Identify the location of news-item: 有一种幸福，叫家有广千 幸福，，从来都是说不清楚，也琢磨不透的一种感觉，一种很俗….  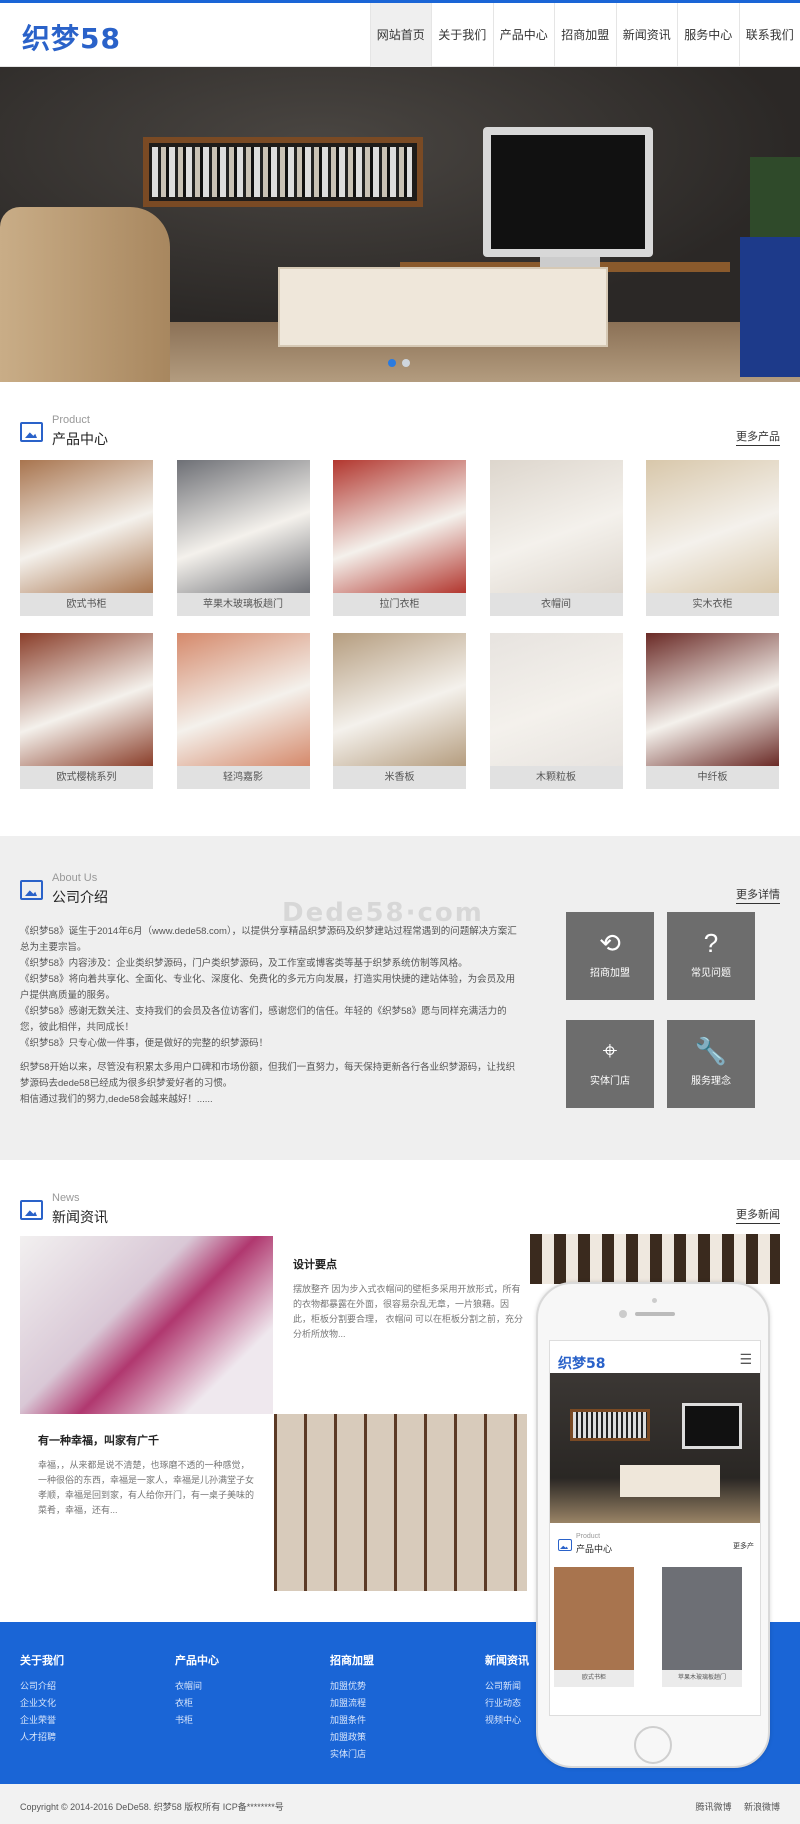
(148, 1475).